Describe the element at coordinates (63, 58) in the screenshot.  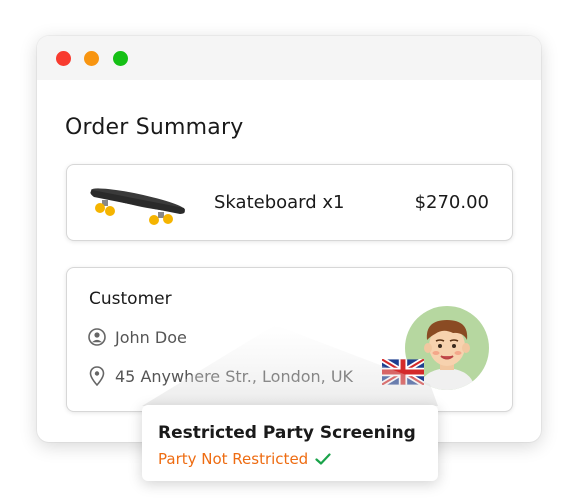
I see `close-window-button` at that location.